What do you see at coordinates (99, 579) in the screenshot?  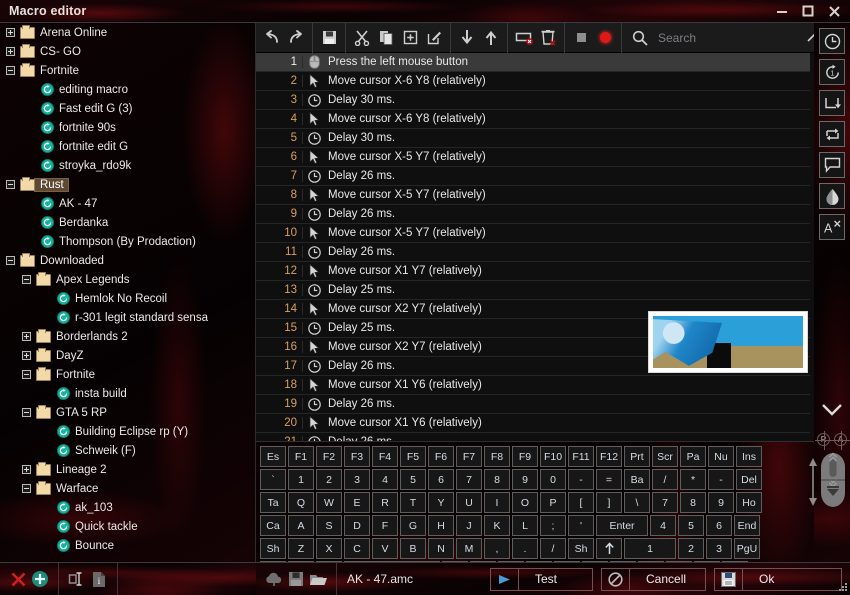 I see `properties-icon: i` at bounding box center [99, 579].